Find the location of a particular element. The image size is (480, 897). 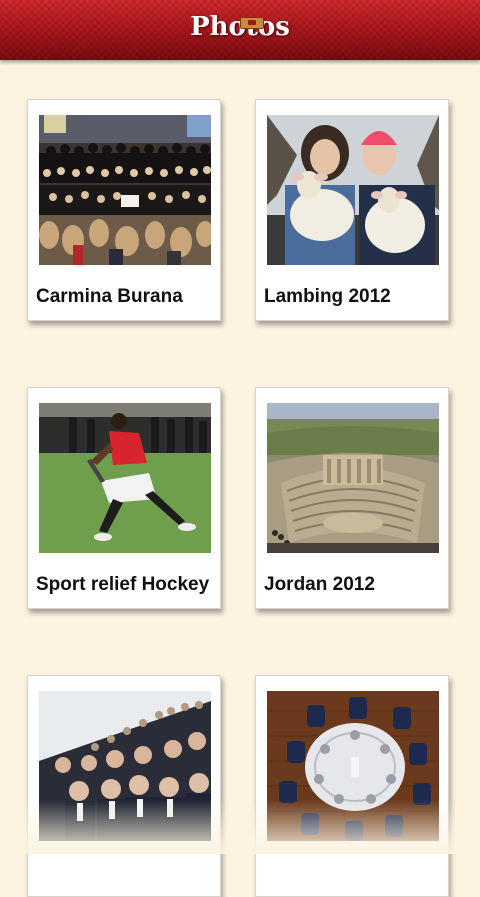

album-caption: Lambing 2012 is located at coordinates (327, 296).